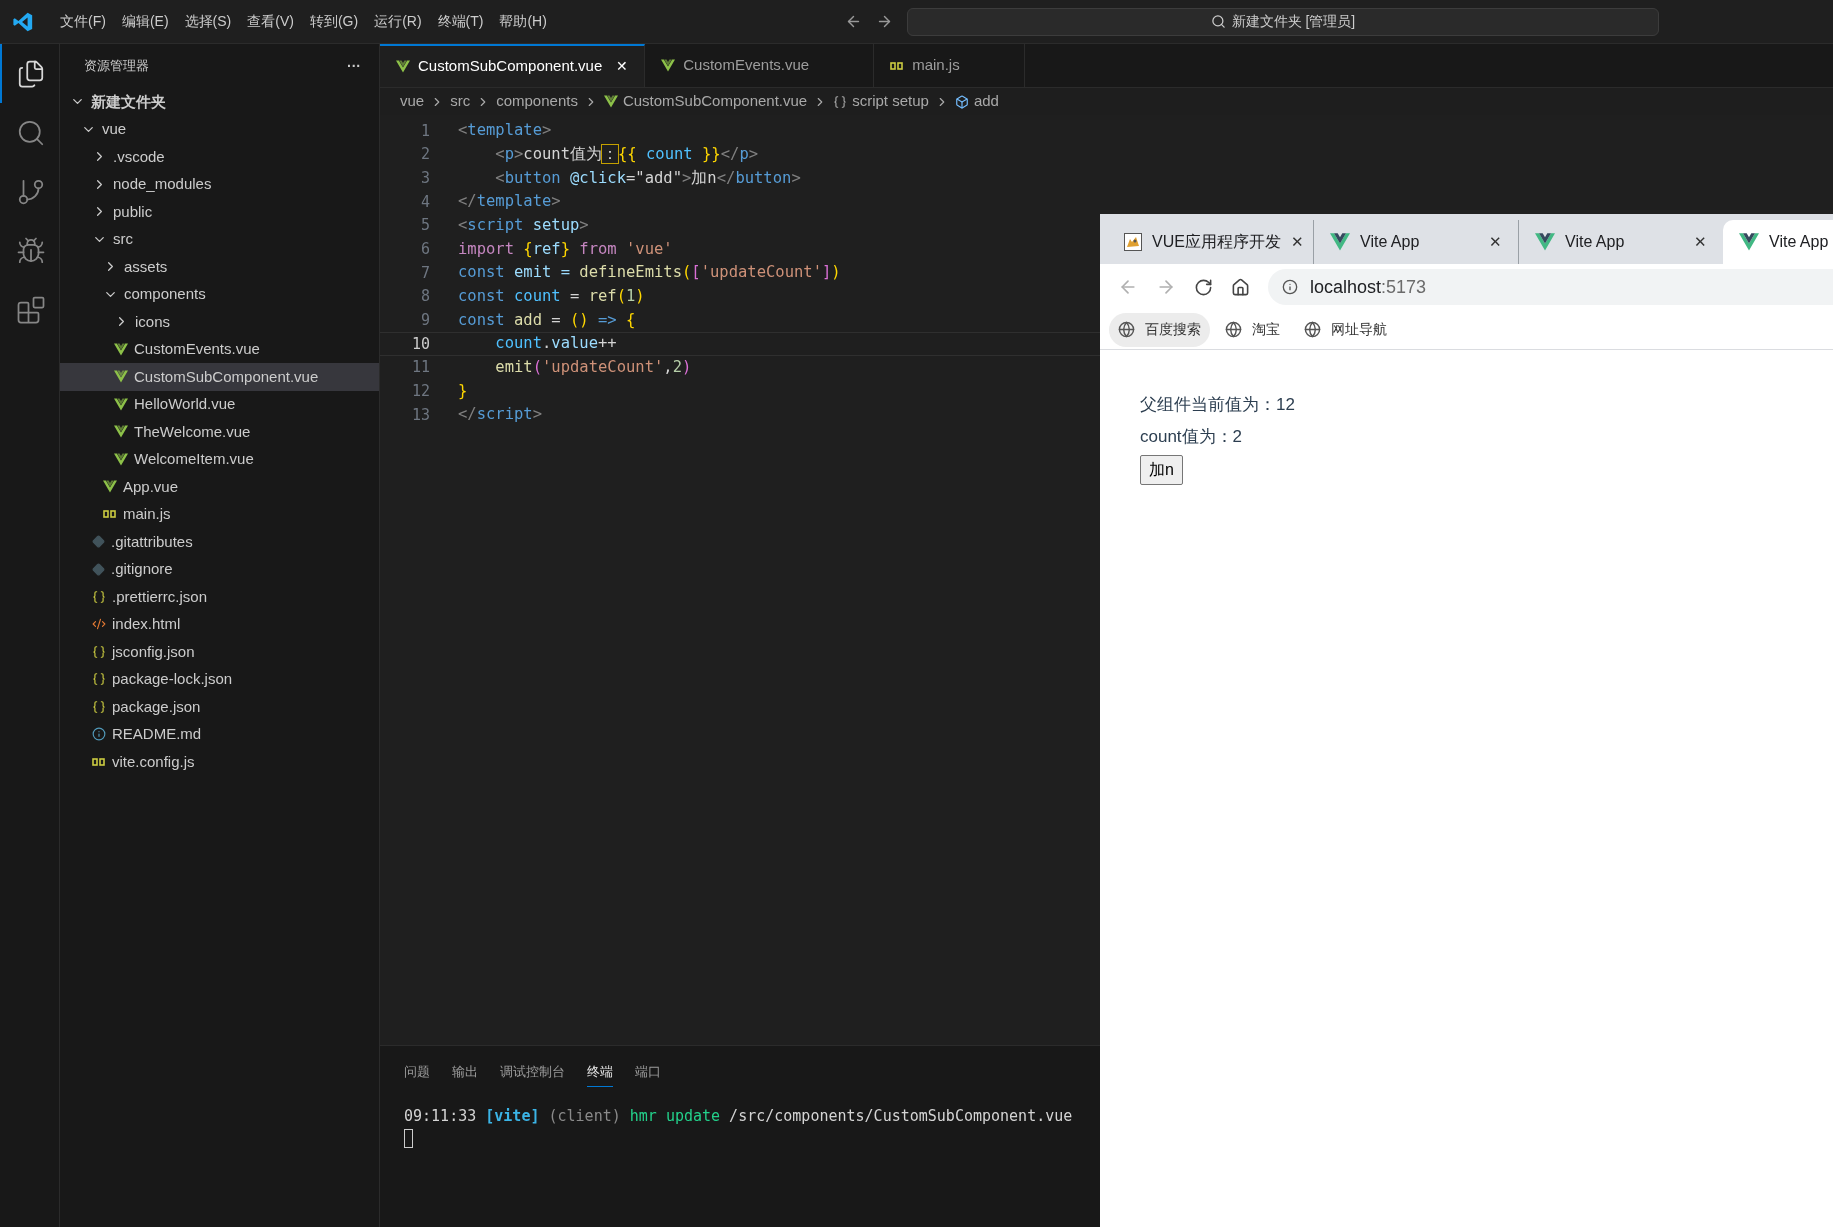 This screenshot has height=1227, width=1833. Describe the element at coordinates (219, 404) in the screenshot. I see `tree-item: HelloWorld.vue` at that location.